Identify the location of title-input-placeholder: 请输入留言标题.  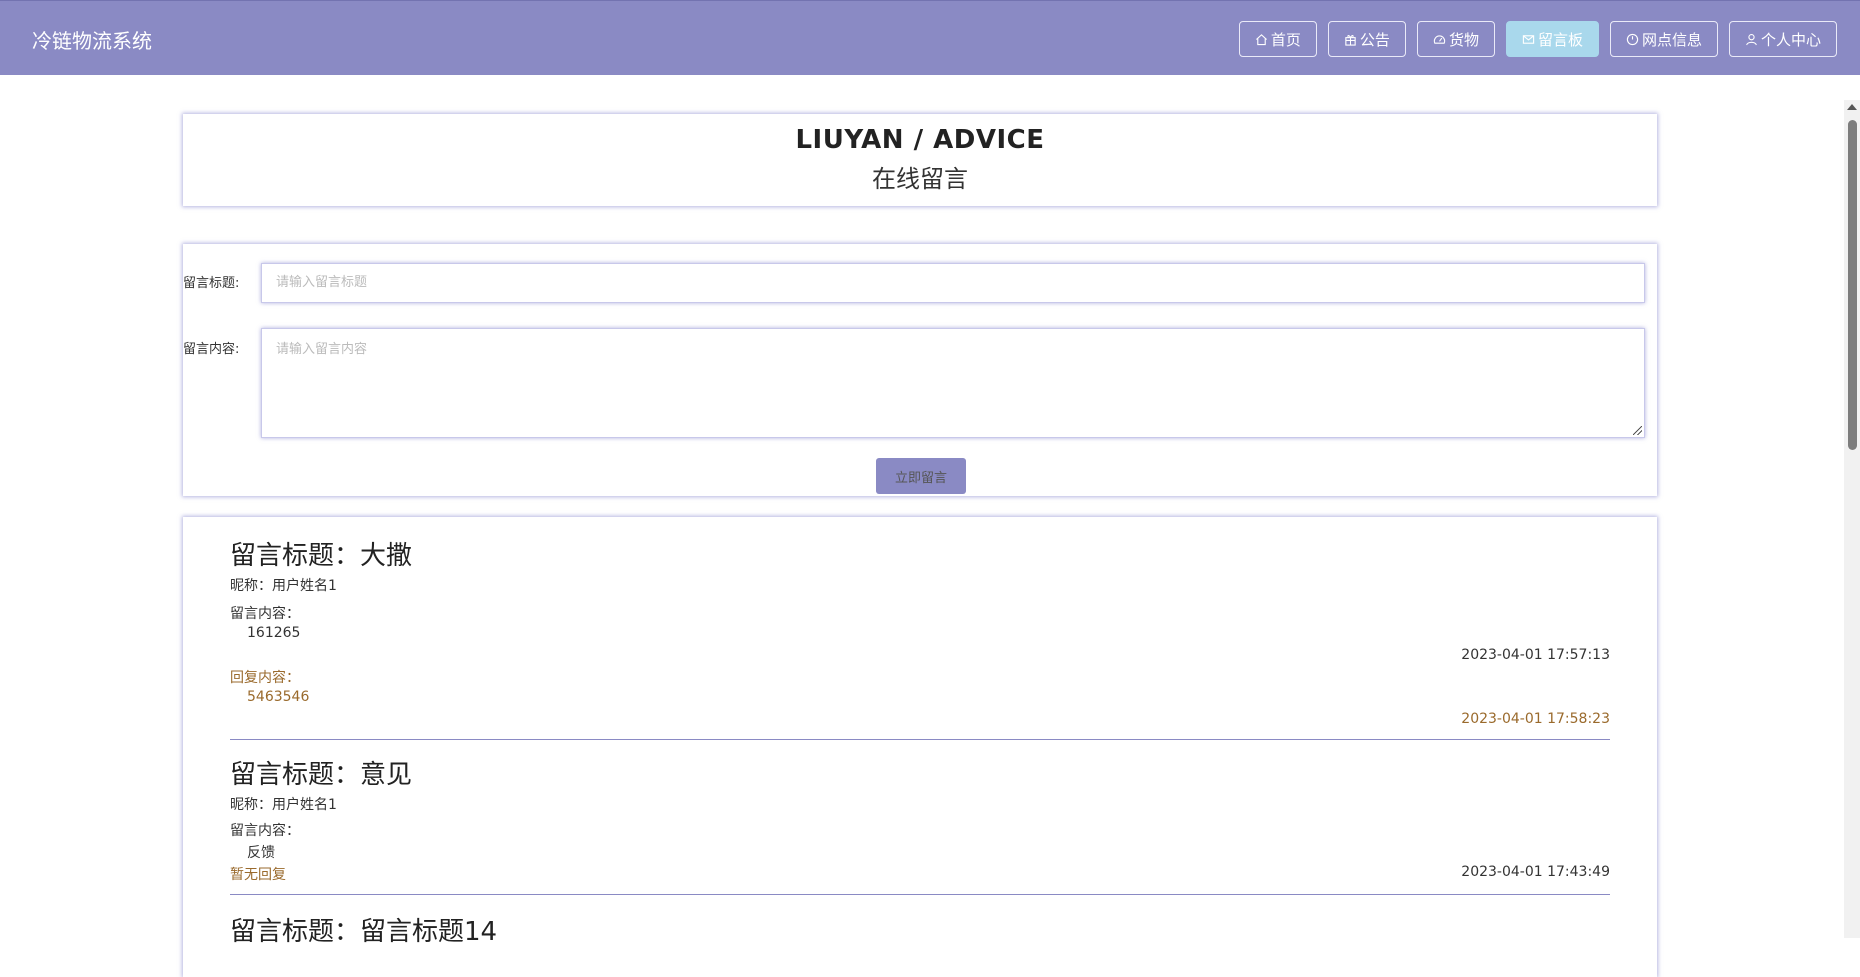
(322, 282).